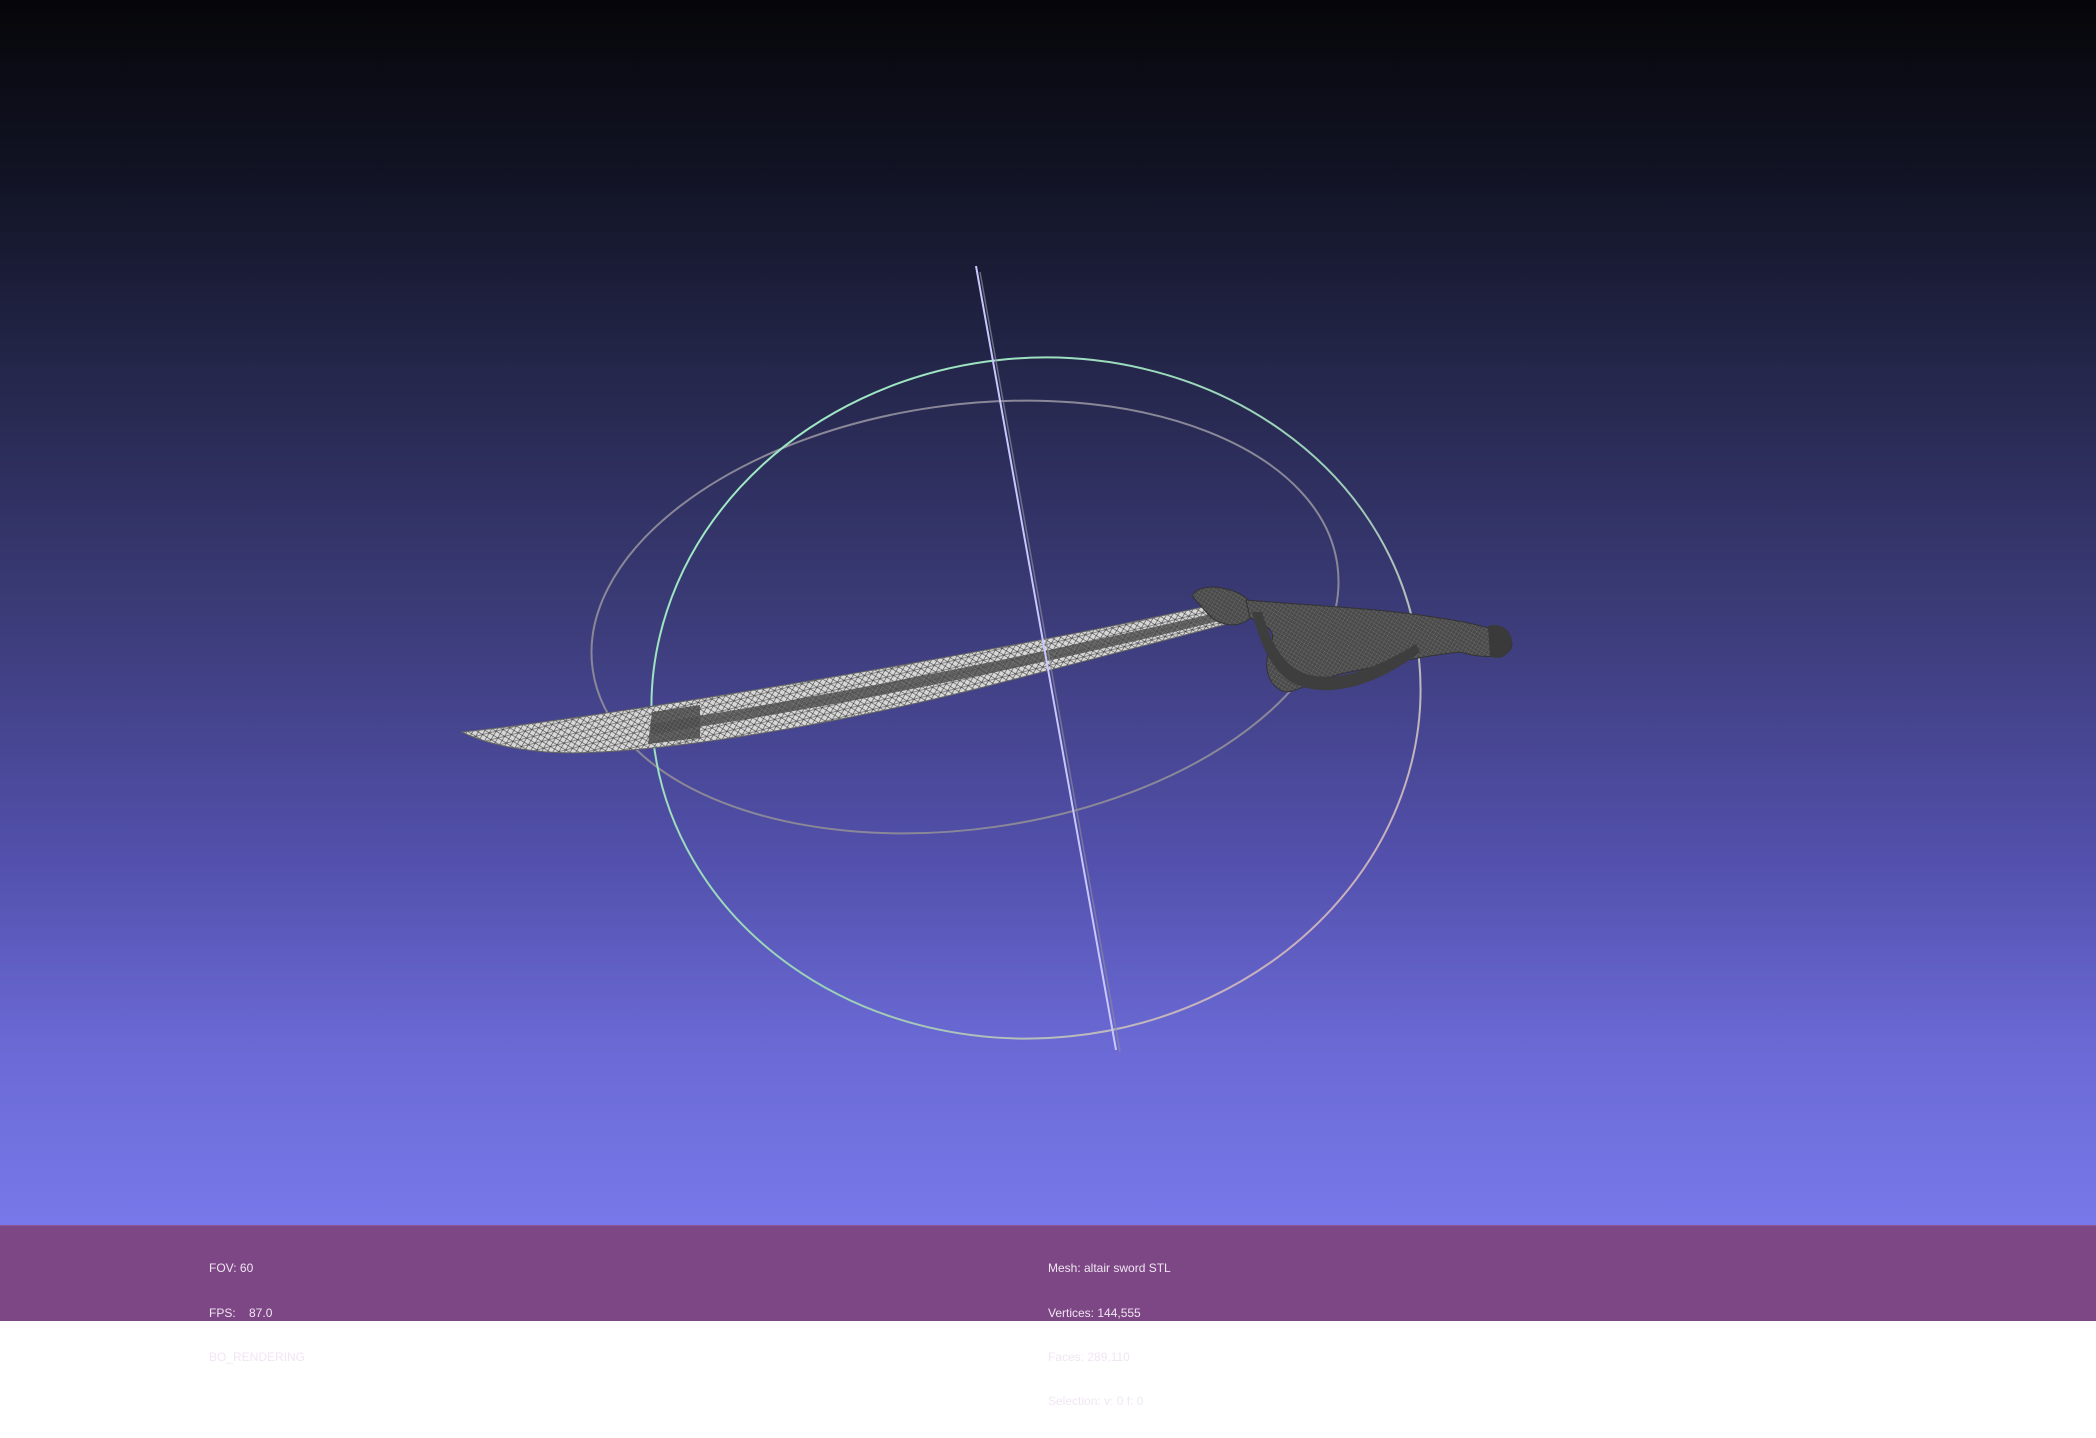 The height and width of the screenshot is (1438, 2096). Describe the element at coordinates (855, 675) in the screenshot. I see `sword-blade` at that location.